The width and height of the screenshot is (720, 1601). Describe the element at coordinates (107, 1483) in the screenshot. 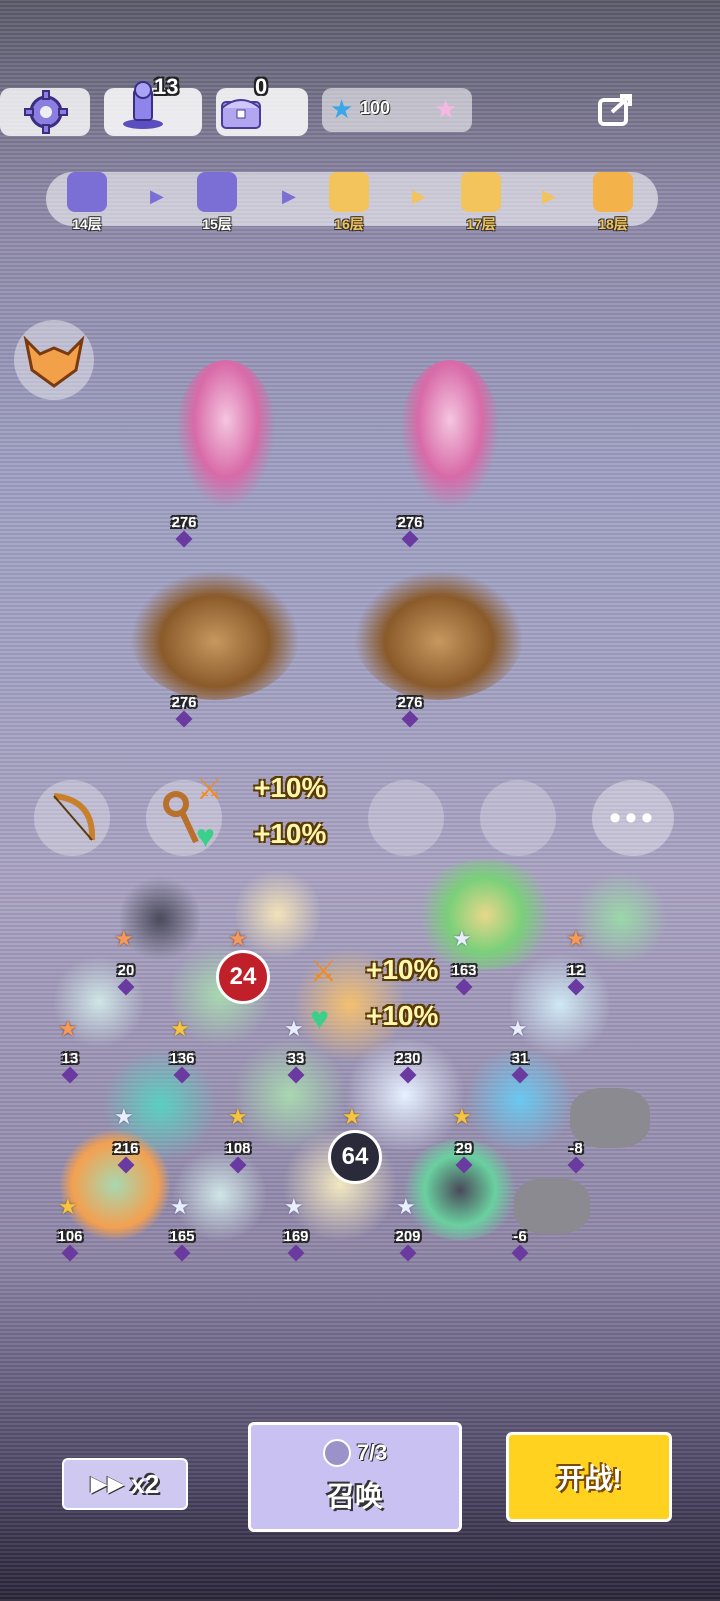

I see `fast-forward-icon: ▶▶` at that location.